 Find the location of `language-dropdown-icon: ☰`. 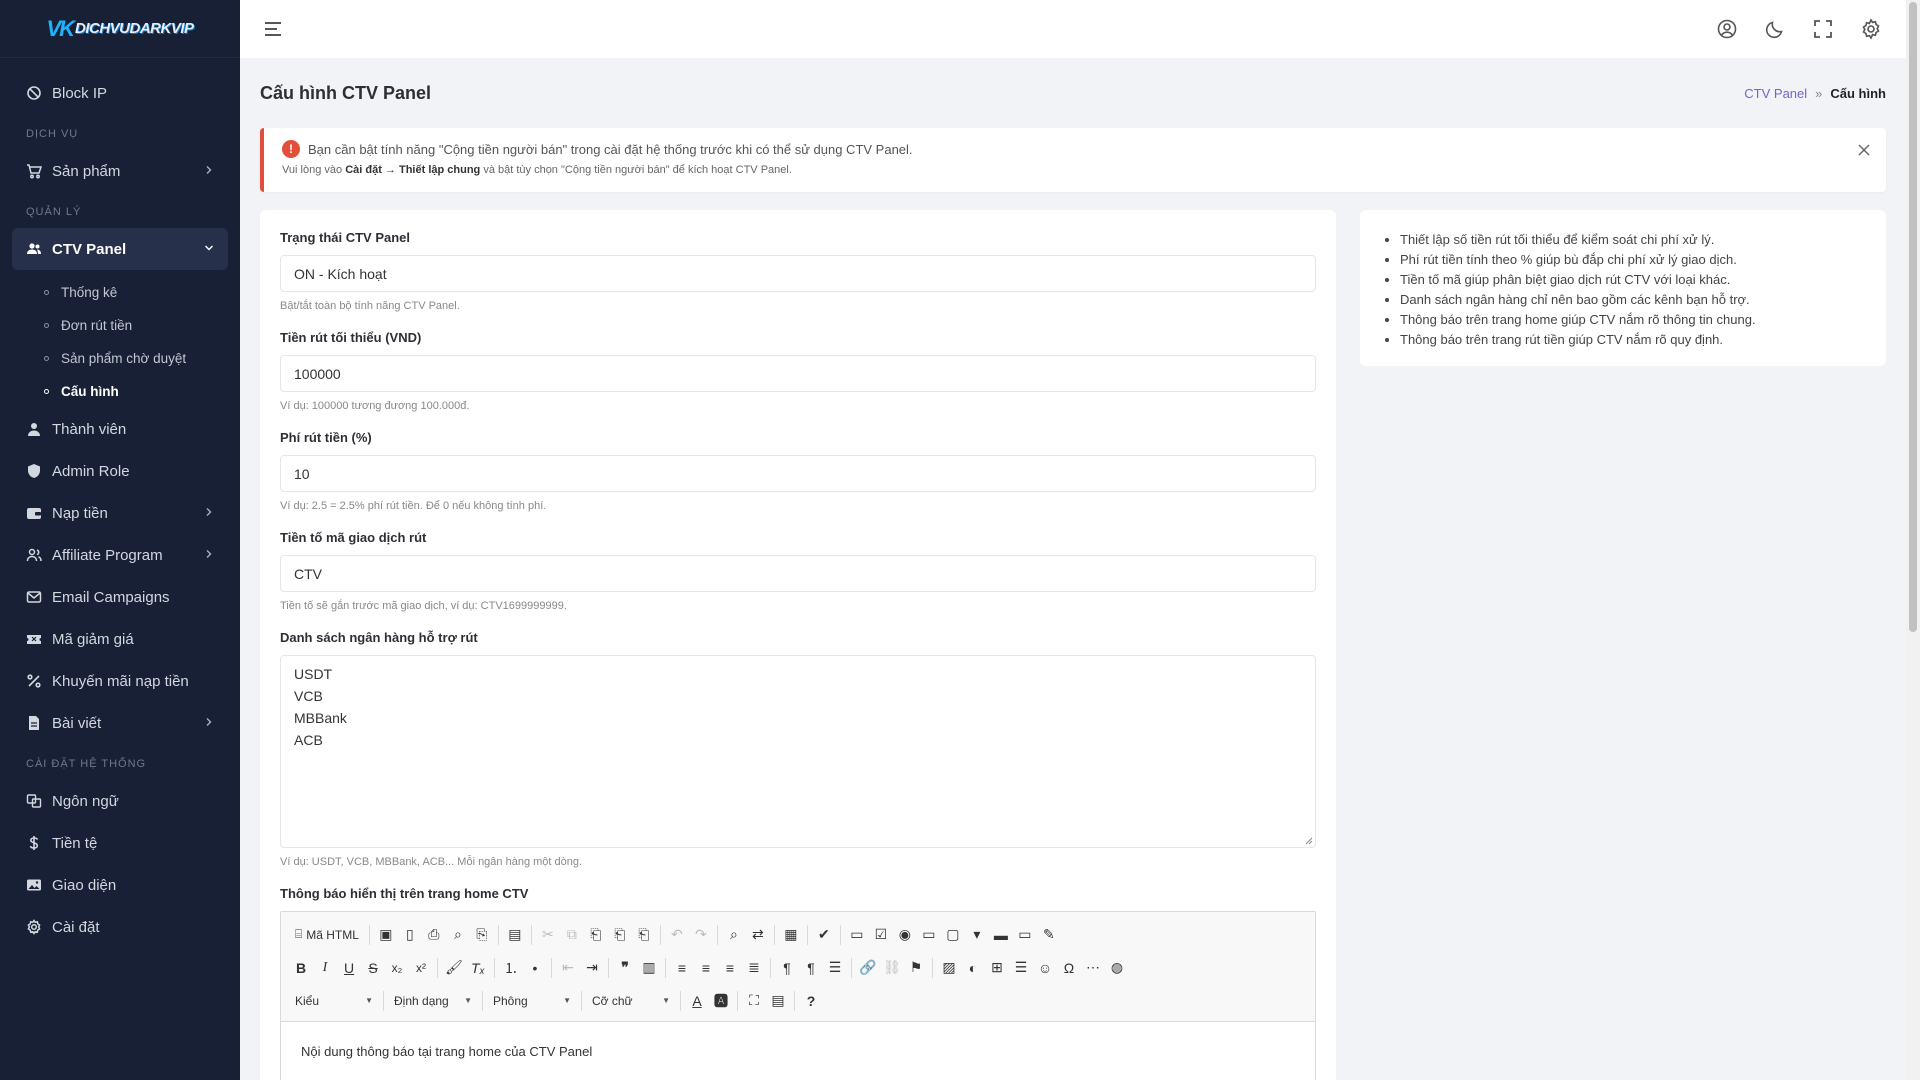

language-dropdown-icon: ☰ is located at coordinates (835, 968).